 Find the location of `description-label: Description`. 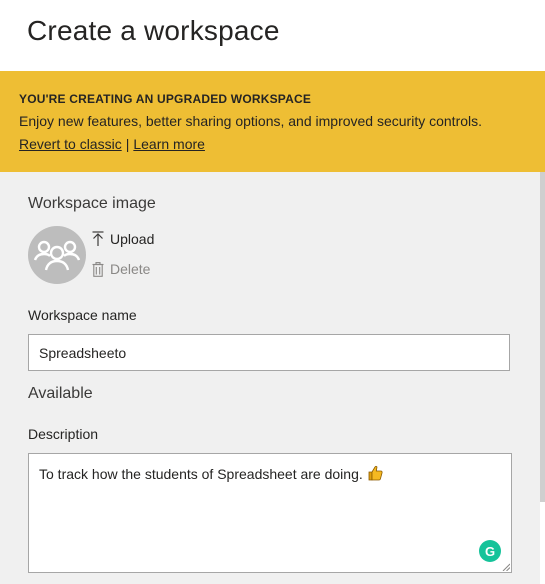

description-label: Description is located at coordinates (63, 434).